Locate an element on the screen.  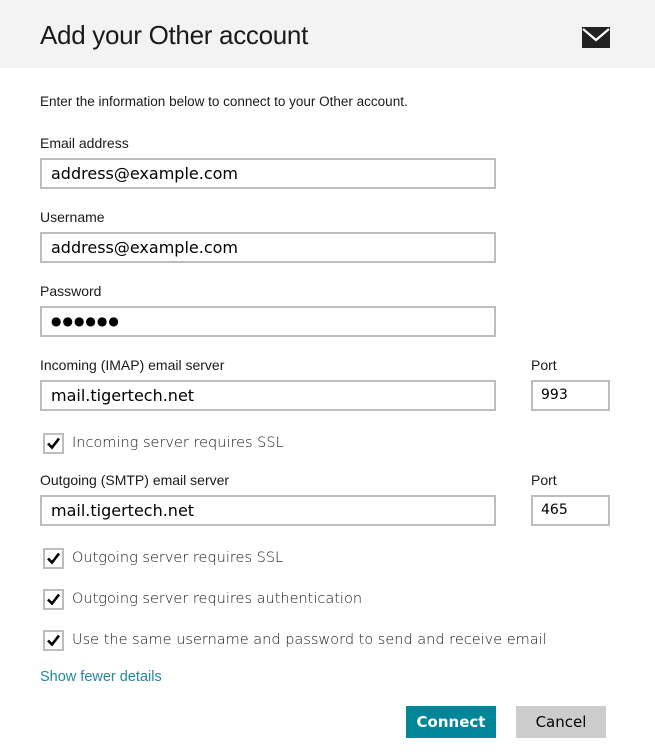
dialog-header: Add your Other account is located at coordinates (327, 34).